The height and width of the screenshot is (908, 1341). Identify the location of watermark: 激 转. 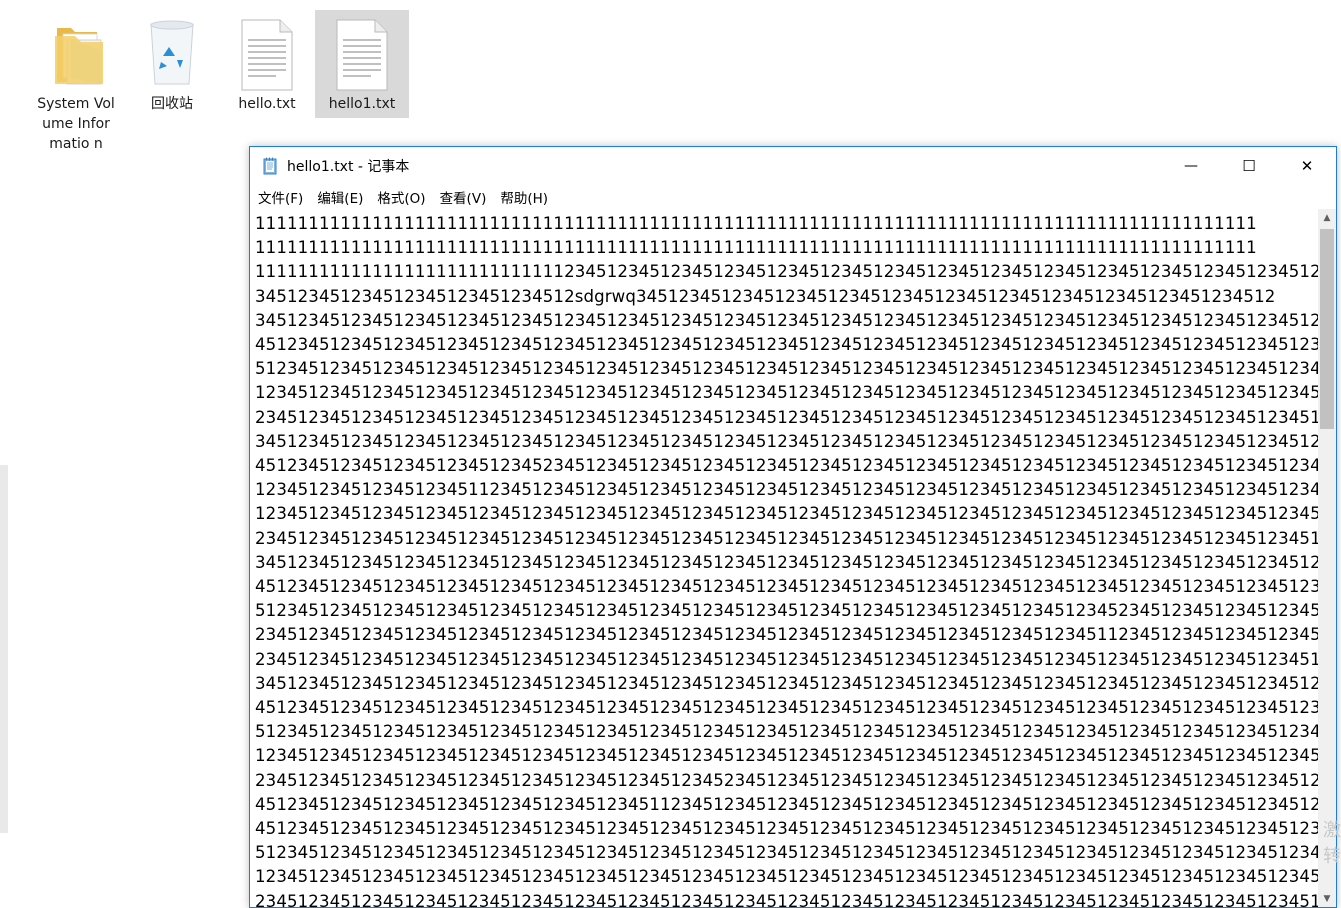
(1332, 843).